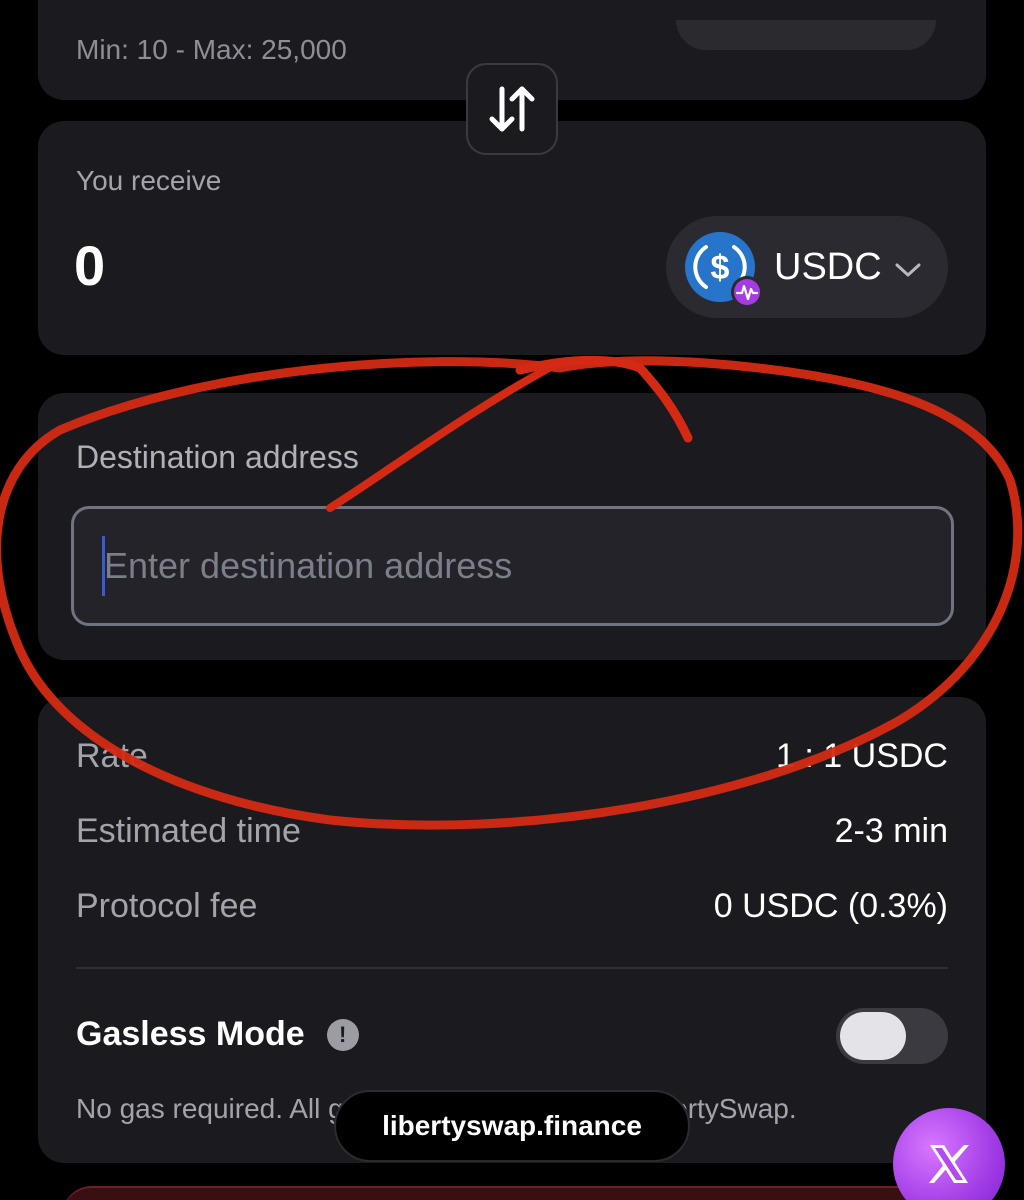 The image size is (1024, 1200). Describe the element at coordinates (512, 1126) in the screenshot. I see `browser-url-pill: libertyswap.finance` at that location.